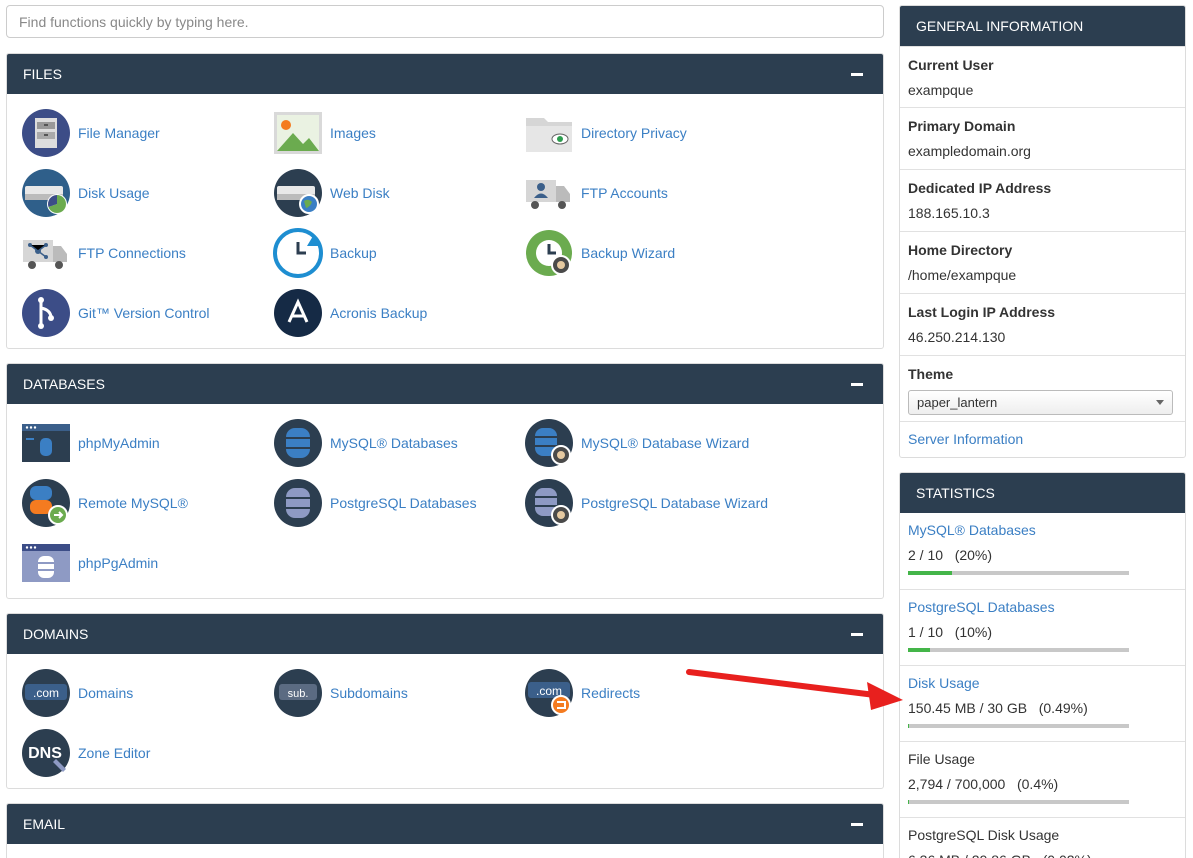 This screenshot has width=1193, height=858. Describe the element at coordinates (90, 133) in the screenshot. I see `item-file-manager: File Manager` at that location.